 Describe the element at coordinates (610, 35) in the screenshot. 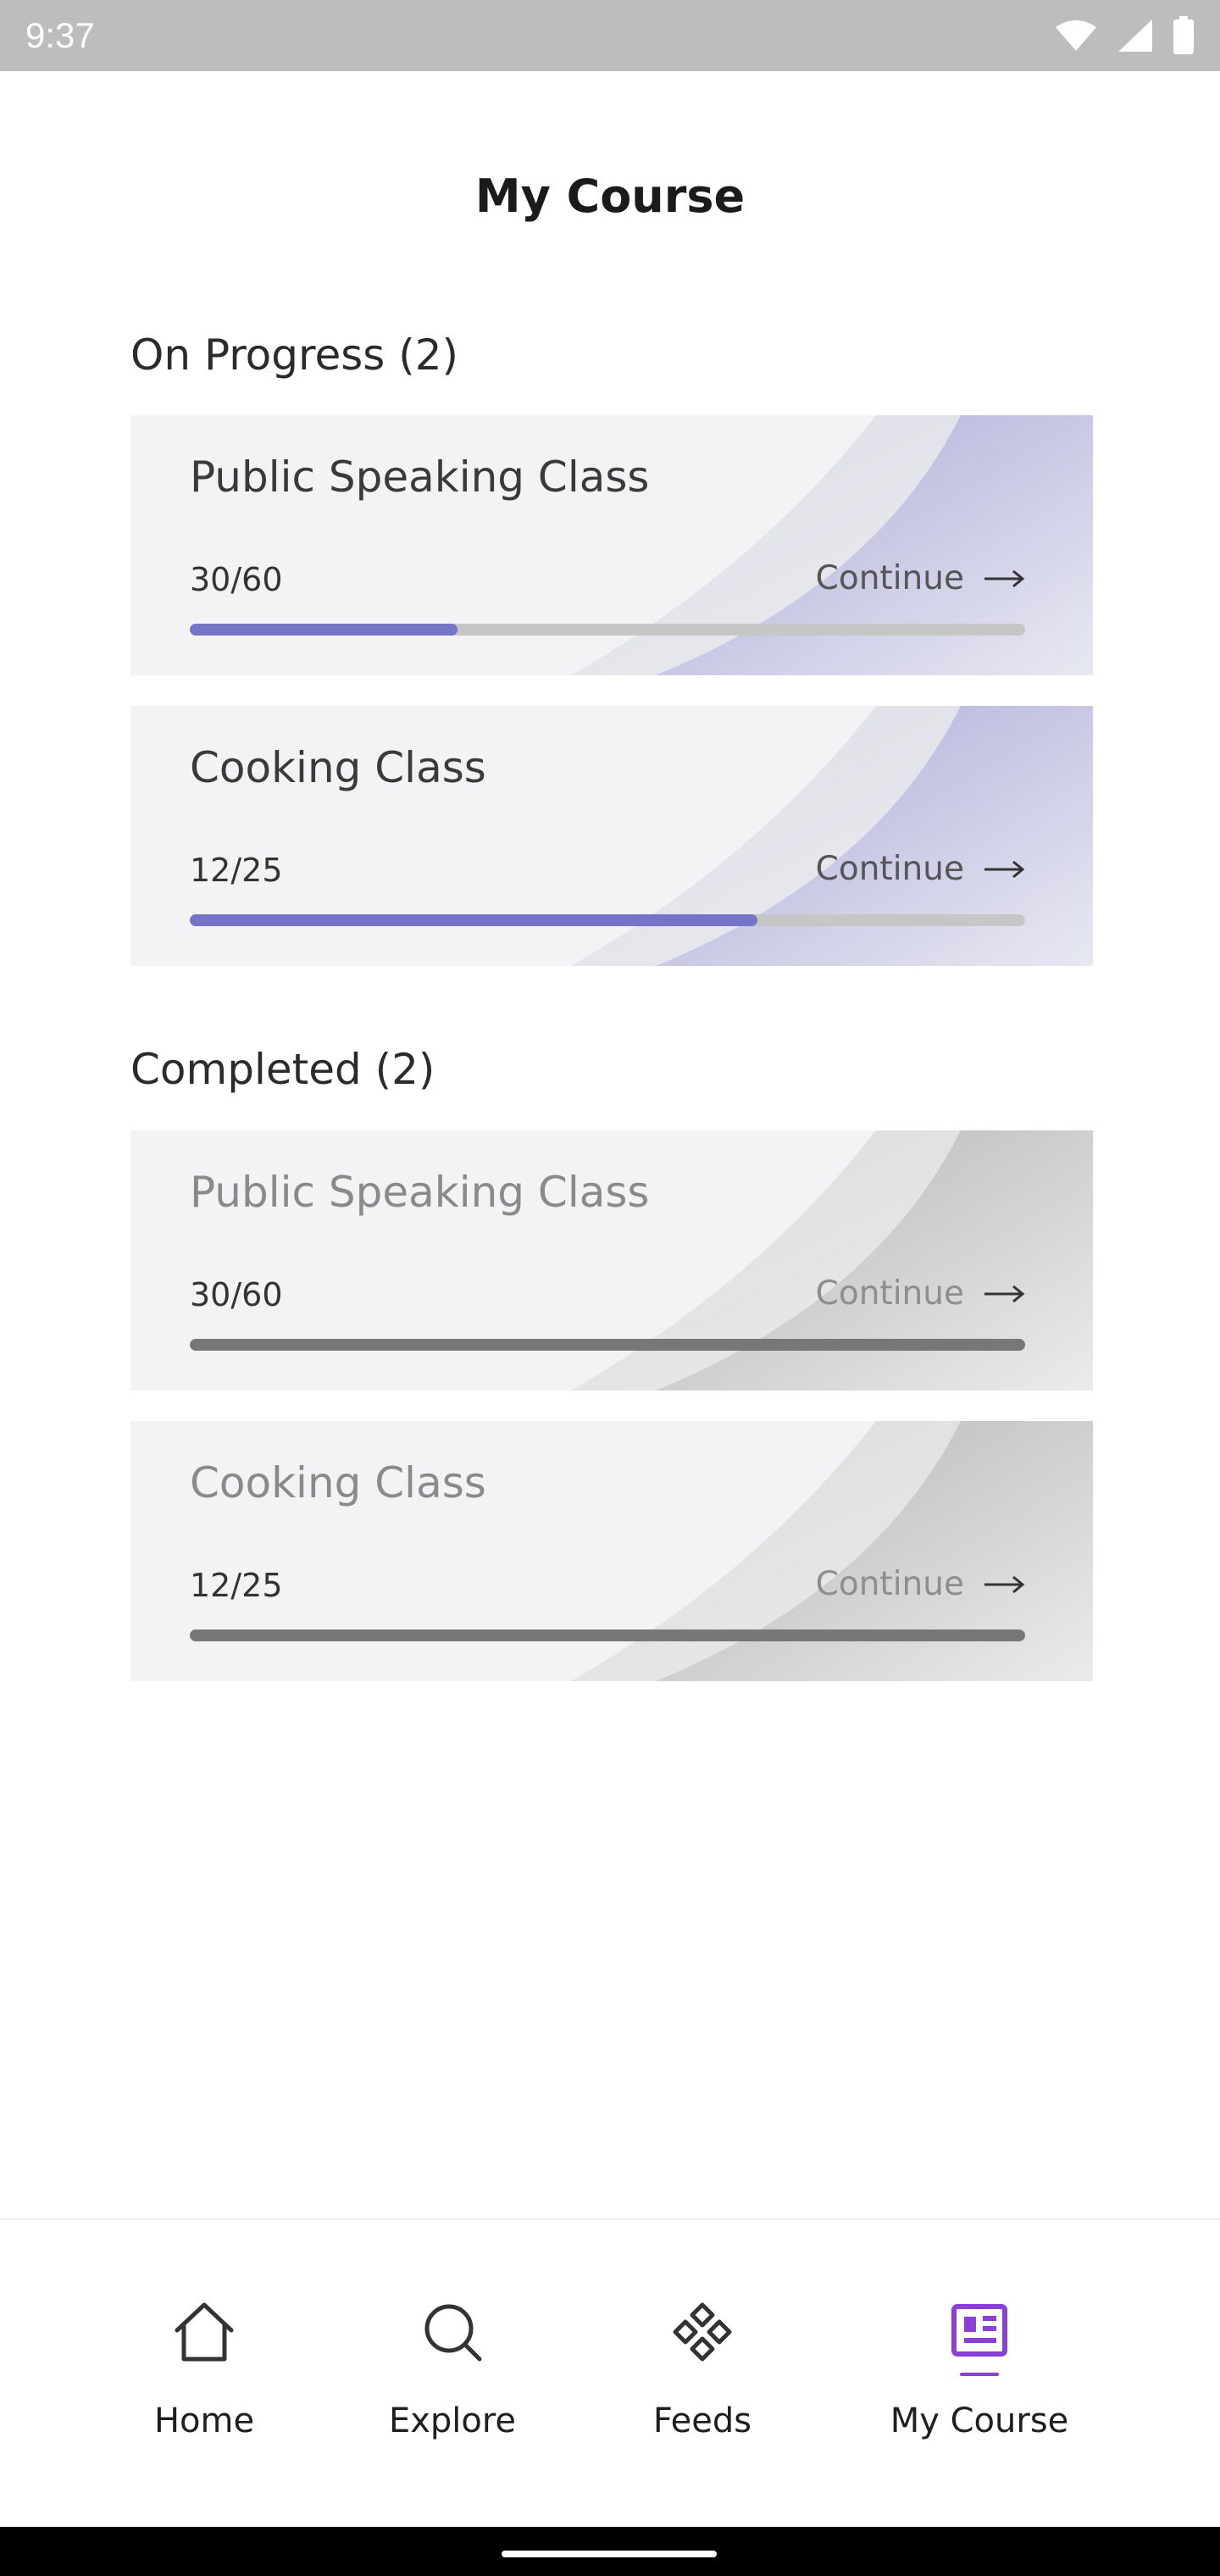

I see `status-bar: 9:37` at that location.